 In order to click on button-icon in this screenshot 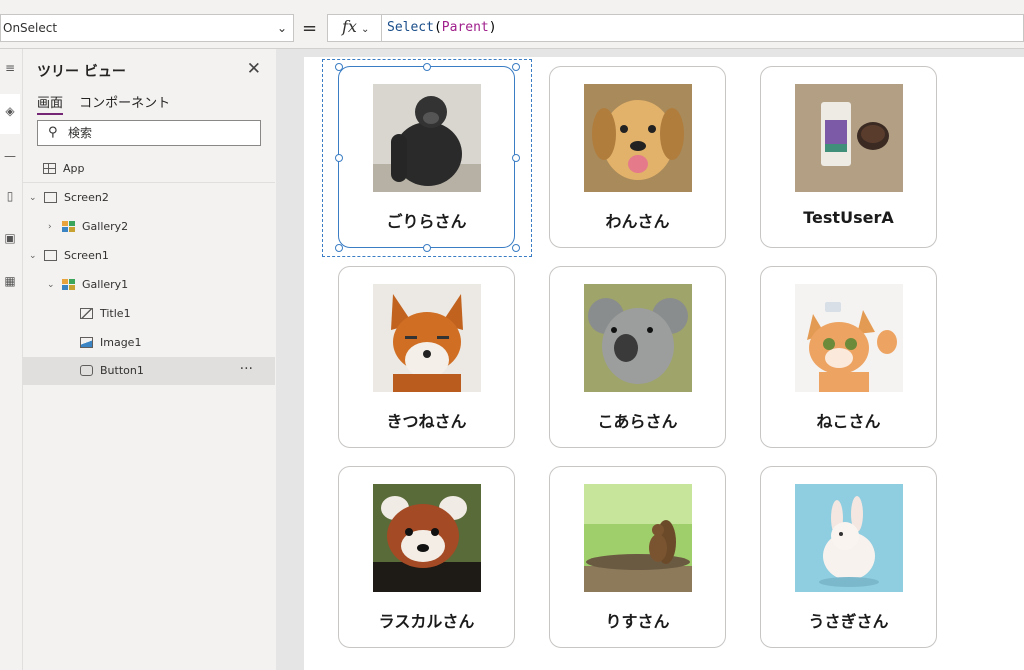, I will do `click(86, 370)`.